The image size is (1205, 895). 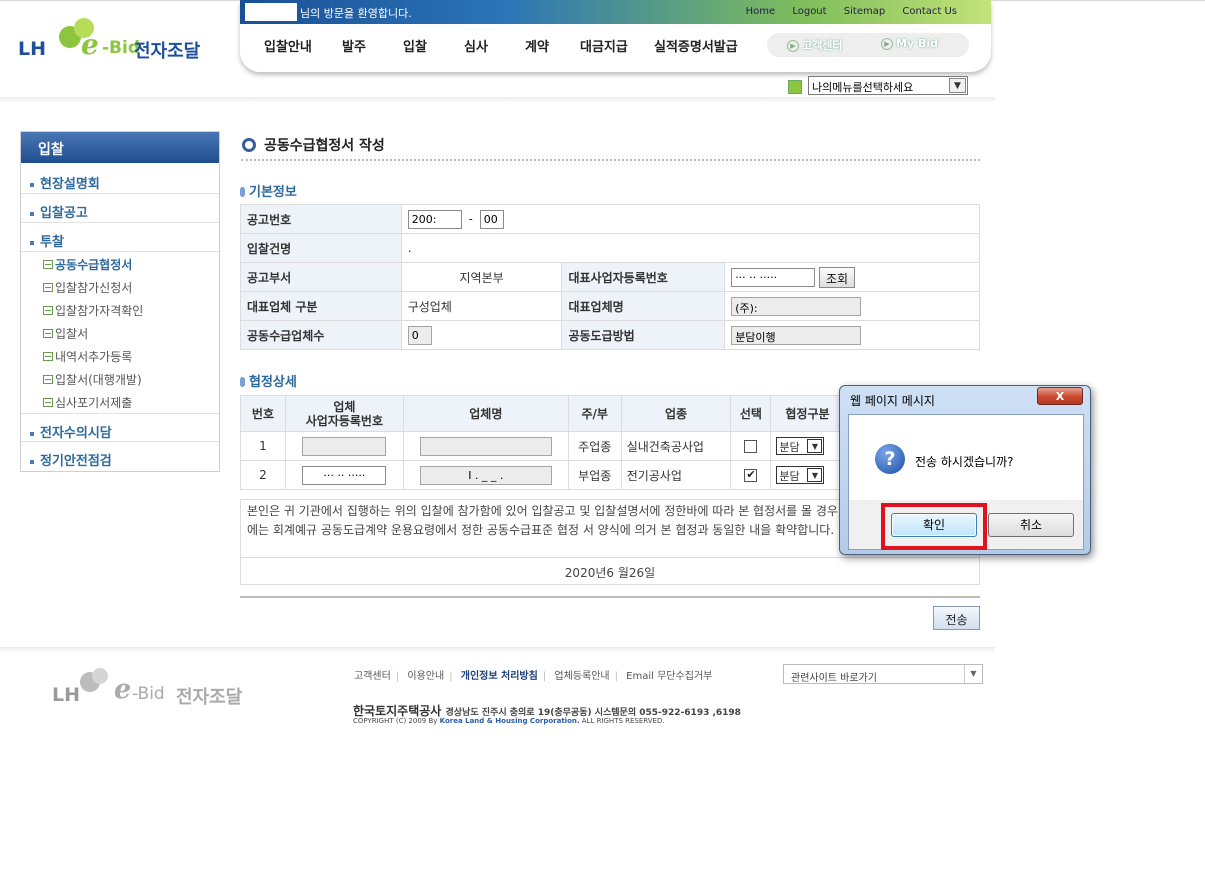 What do you see at coordinates (929, 11) in the screenshot?
I see `contact-link: Contact Us` at bounding box center [929, 11].